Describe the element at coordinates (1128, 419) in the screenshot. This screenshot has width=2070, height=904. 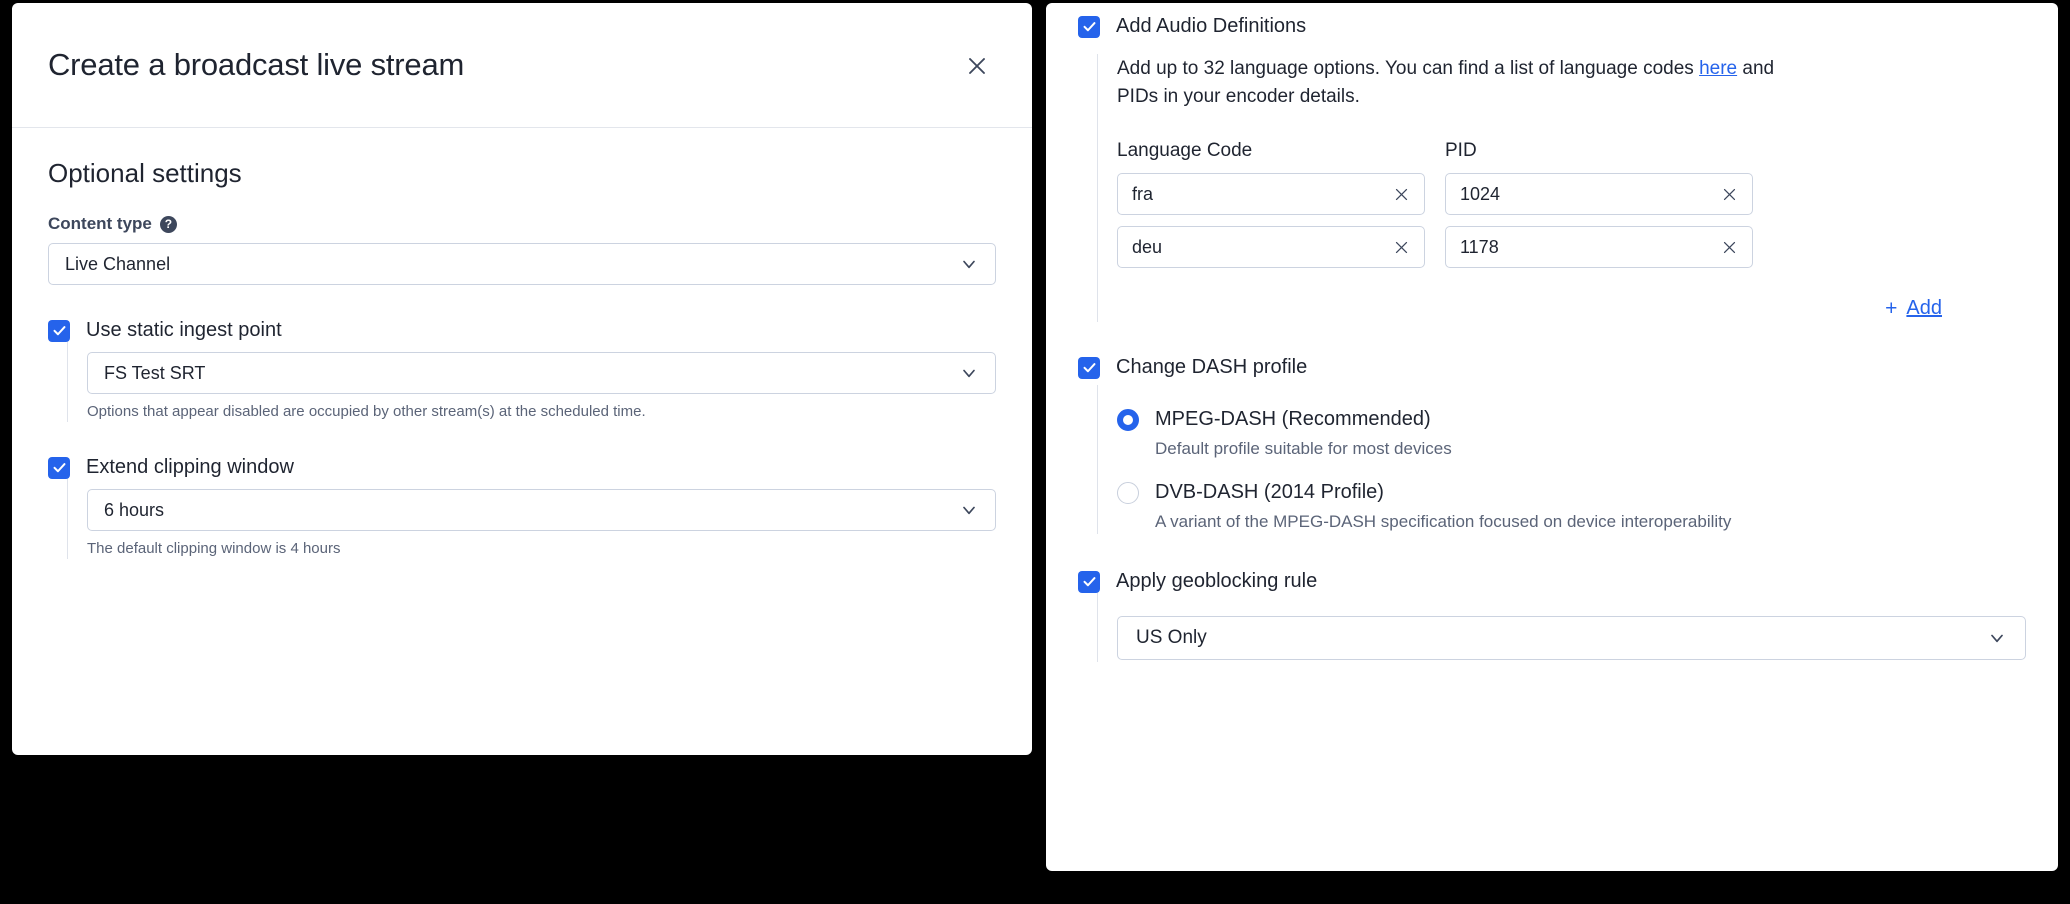
I see `radio-mpeg-dash` at that location.